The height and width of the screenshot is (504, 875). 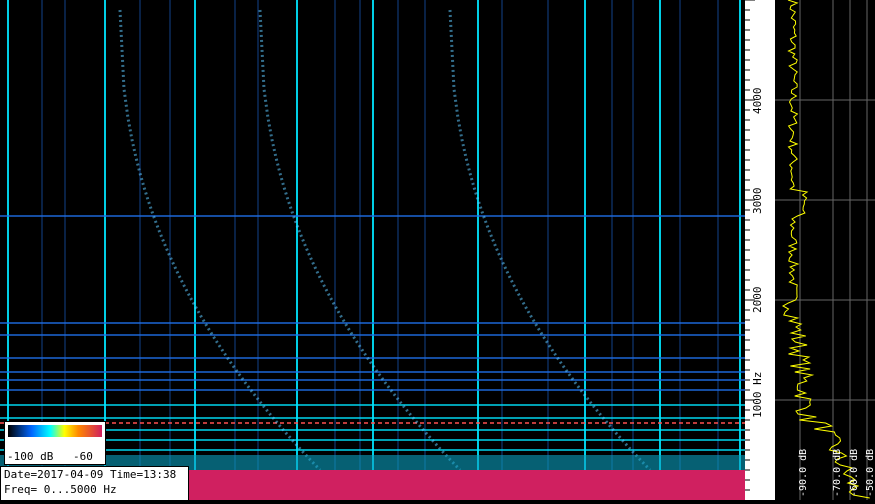 I want to click on legend-max-label: -60, so click(x=83, y=456).